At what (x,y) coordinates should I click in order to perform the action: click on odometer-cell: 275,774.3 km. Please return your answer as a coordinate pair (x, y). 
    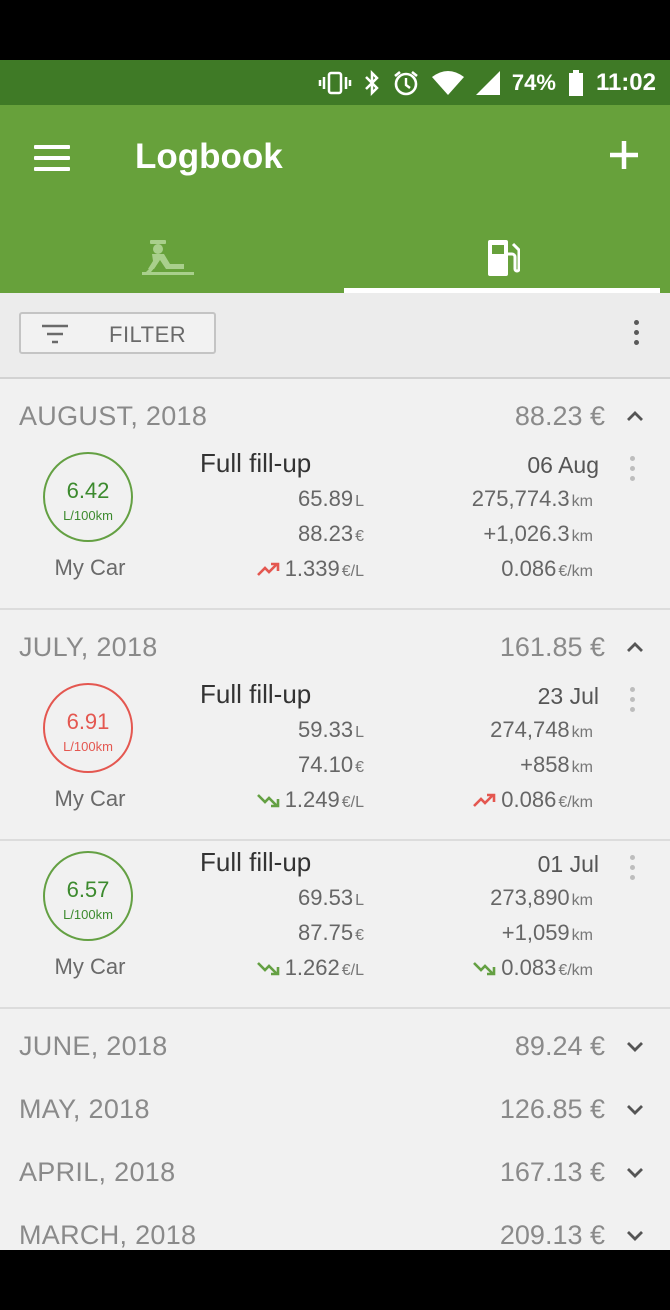
    Looking at the image, I should click on (532, 499).